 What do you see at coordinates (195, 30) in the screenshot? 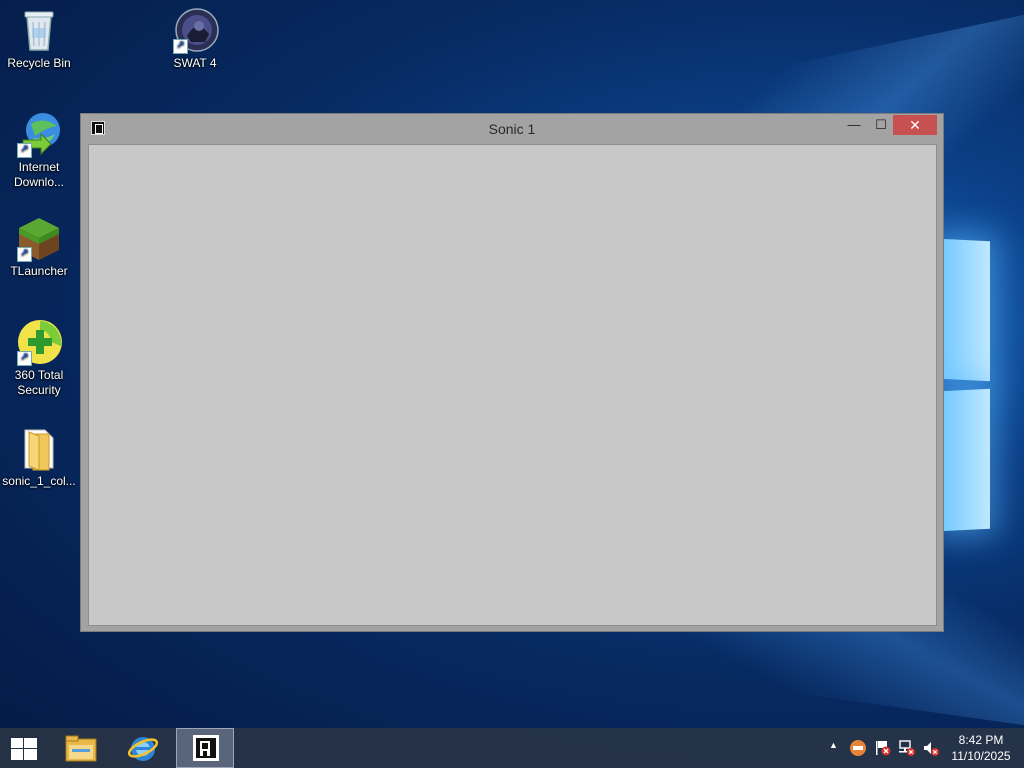
I see `swat4-icon: ↗` at bounding box center [195, 30].